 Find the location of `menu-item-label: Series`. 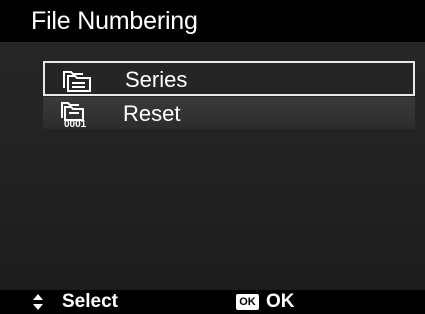

menu-item-label: Series is located at coordinates (156, 79).